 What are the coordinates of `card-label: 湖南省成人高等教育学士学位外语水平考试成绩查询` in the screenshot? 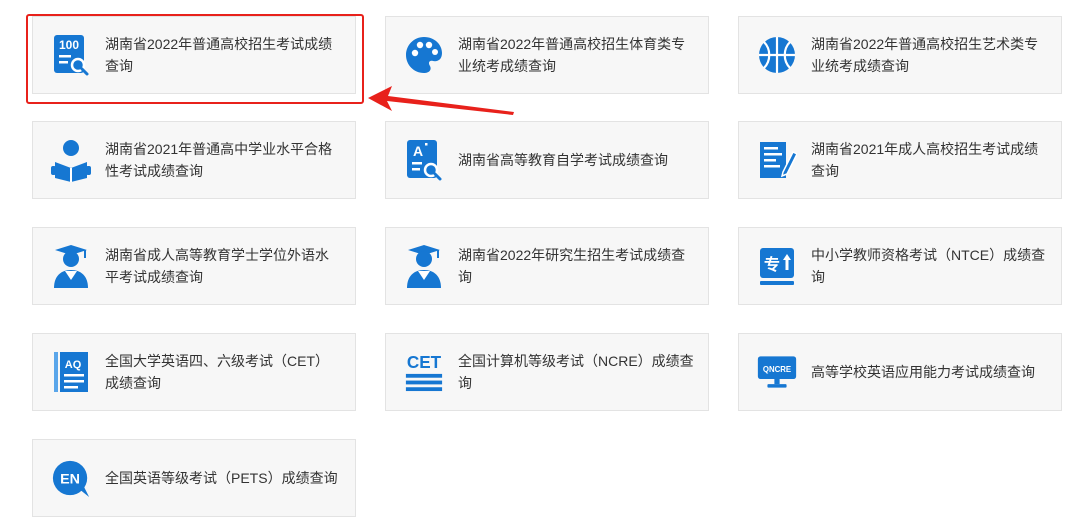 It's located at (217, 266).